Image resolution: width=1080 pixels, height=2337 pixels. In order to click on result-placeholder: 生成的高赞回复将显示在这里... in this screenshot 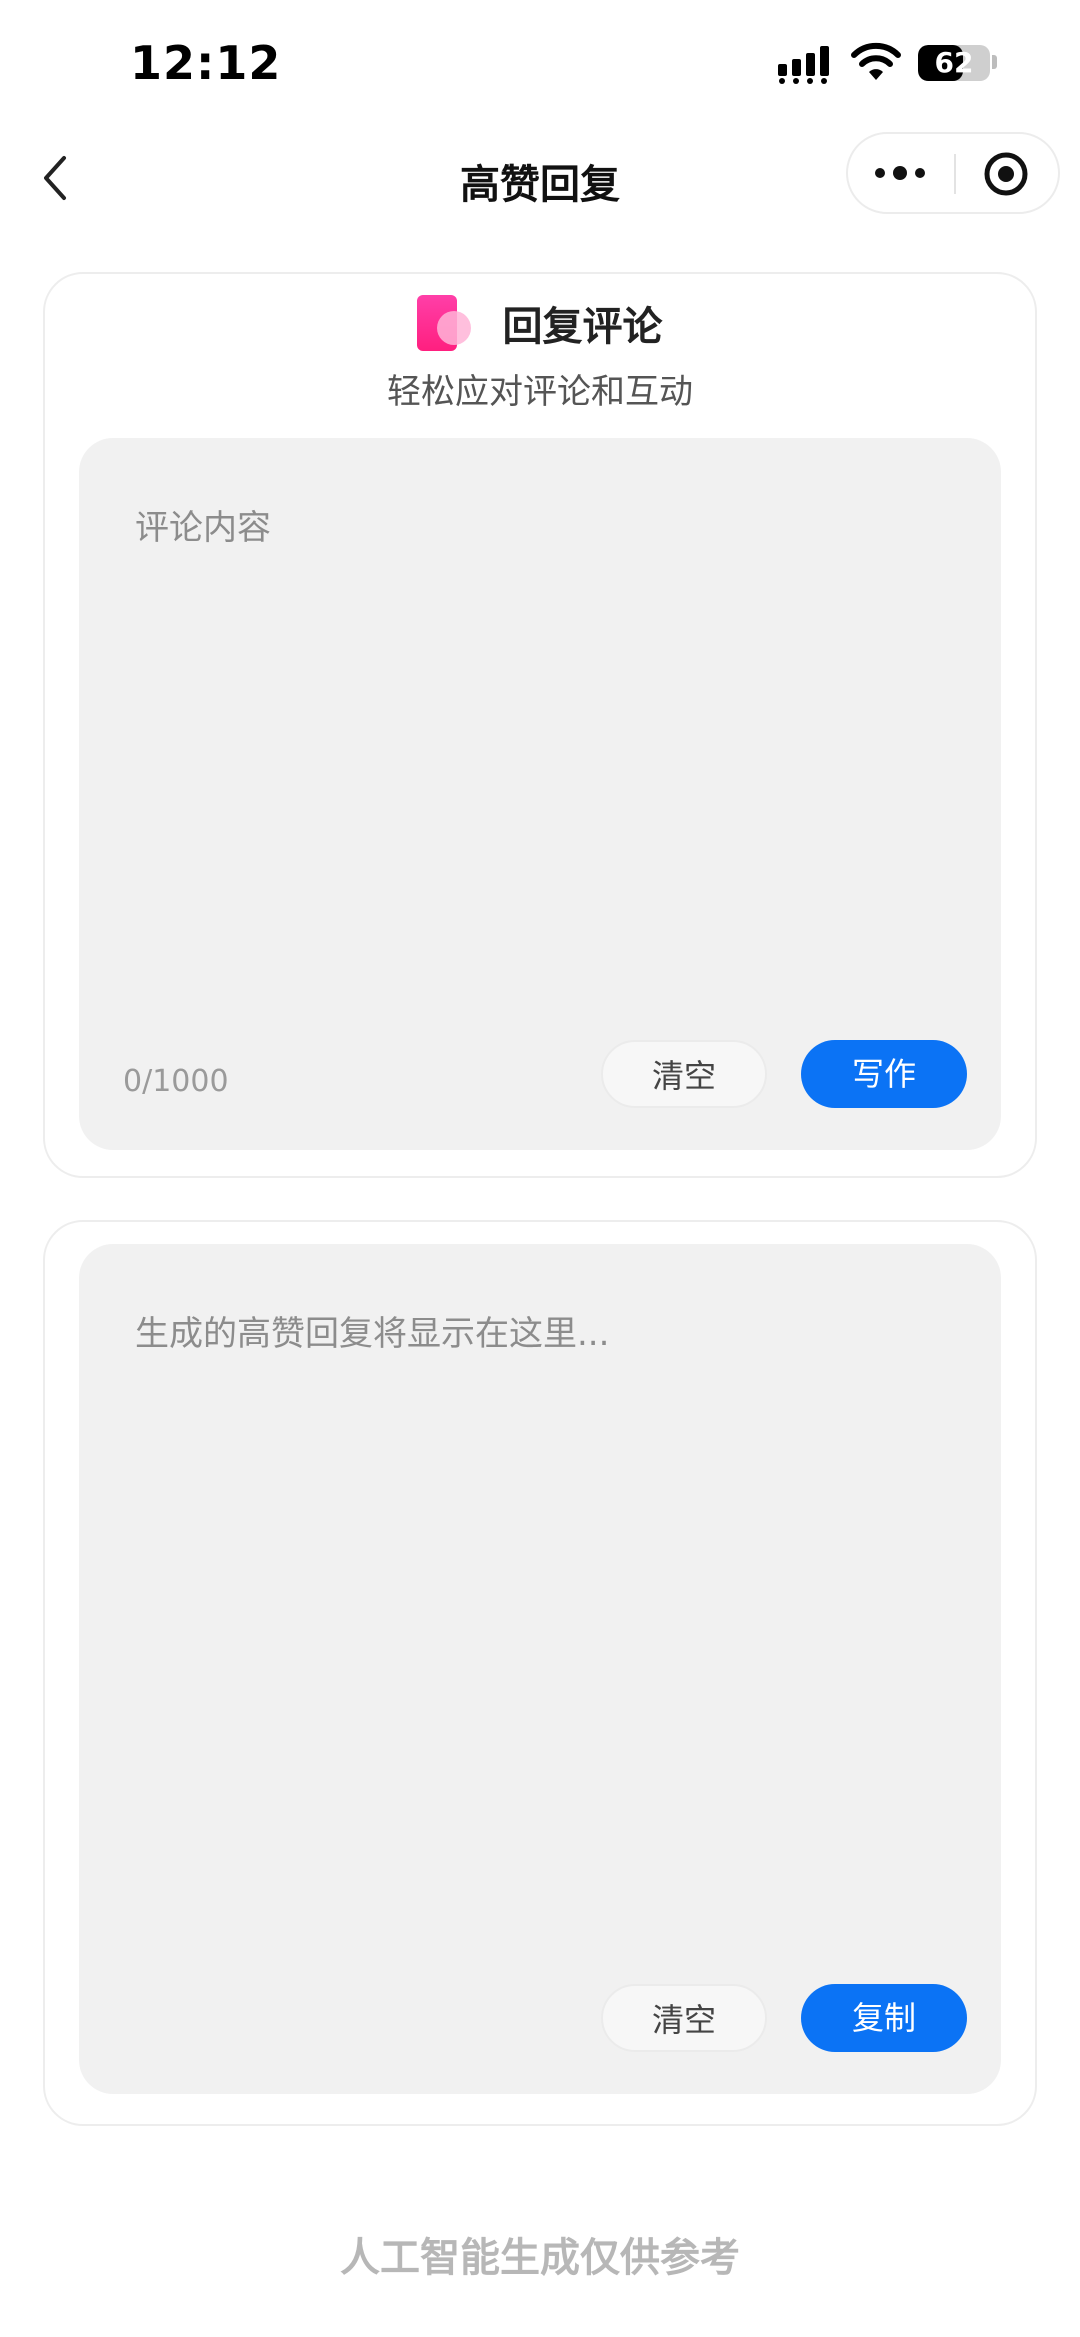, I will do `click(372, 1334)`.